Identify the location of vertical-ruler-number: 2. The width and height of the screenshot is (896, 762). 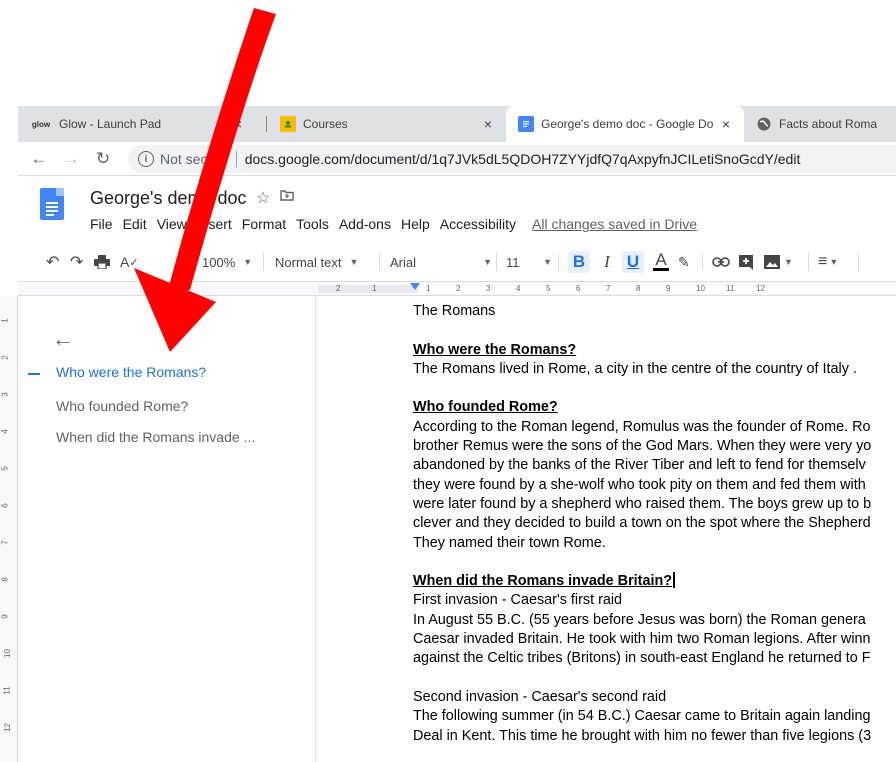
(5, 357).